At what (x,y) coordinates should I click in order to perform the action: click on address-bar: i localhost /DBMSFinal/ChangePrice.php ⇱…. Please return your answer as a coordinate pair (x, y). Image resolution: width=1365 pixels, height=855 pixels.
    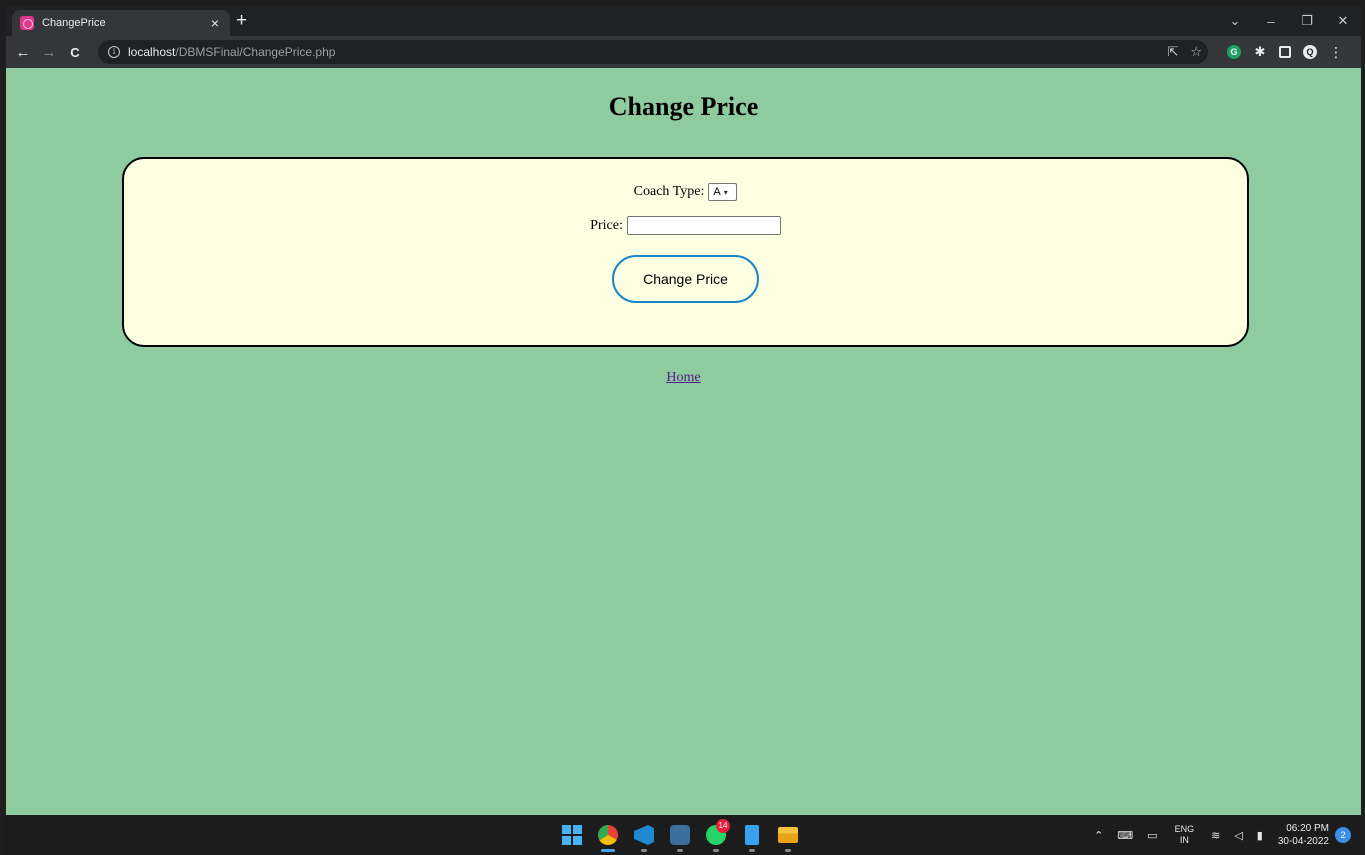
    Looking at the image, I should click on (653, 52).